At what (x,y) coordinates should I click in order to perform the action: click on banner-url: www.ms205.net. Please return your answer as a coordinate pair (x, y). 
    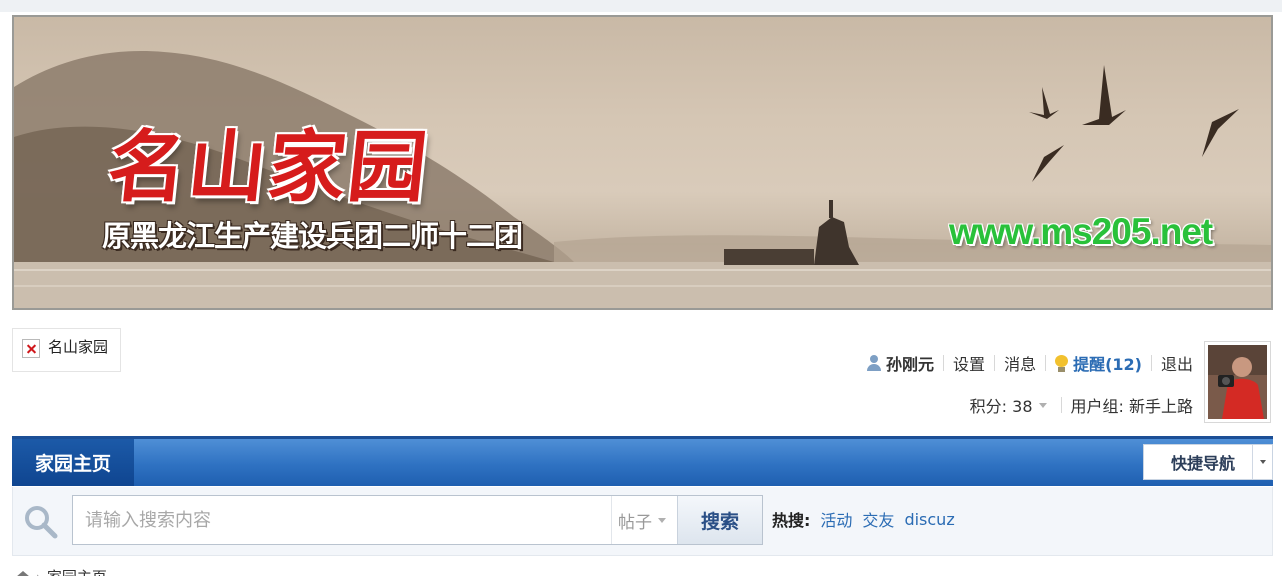
    Looking at the image, I should click on (1081, 231).